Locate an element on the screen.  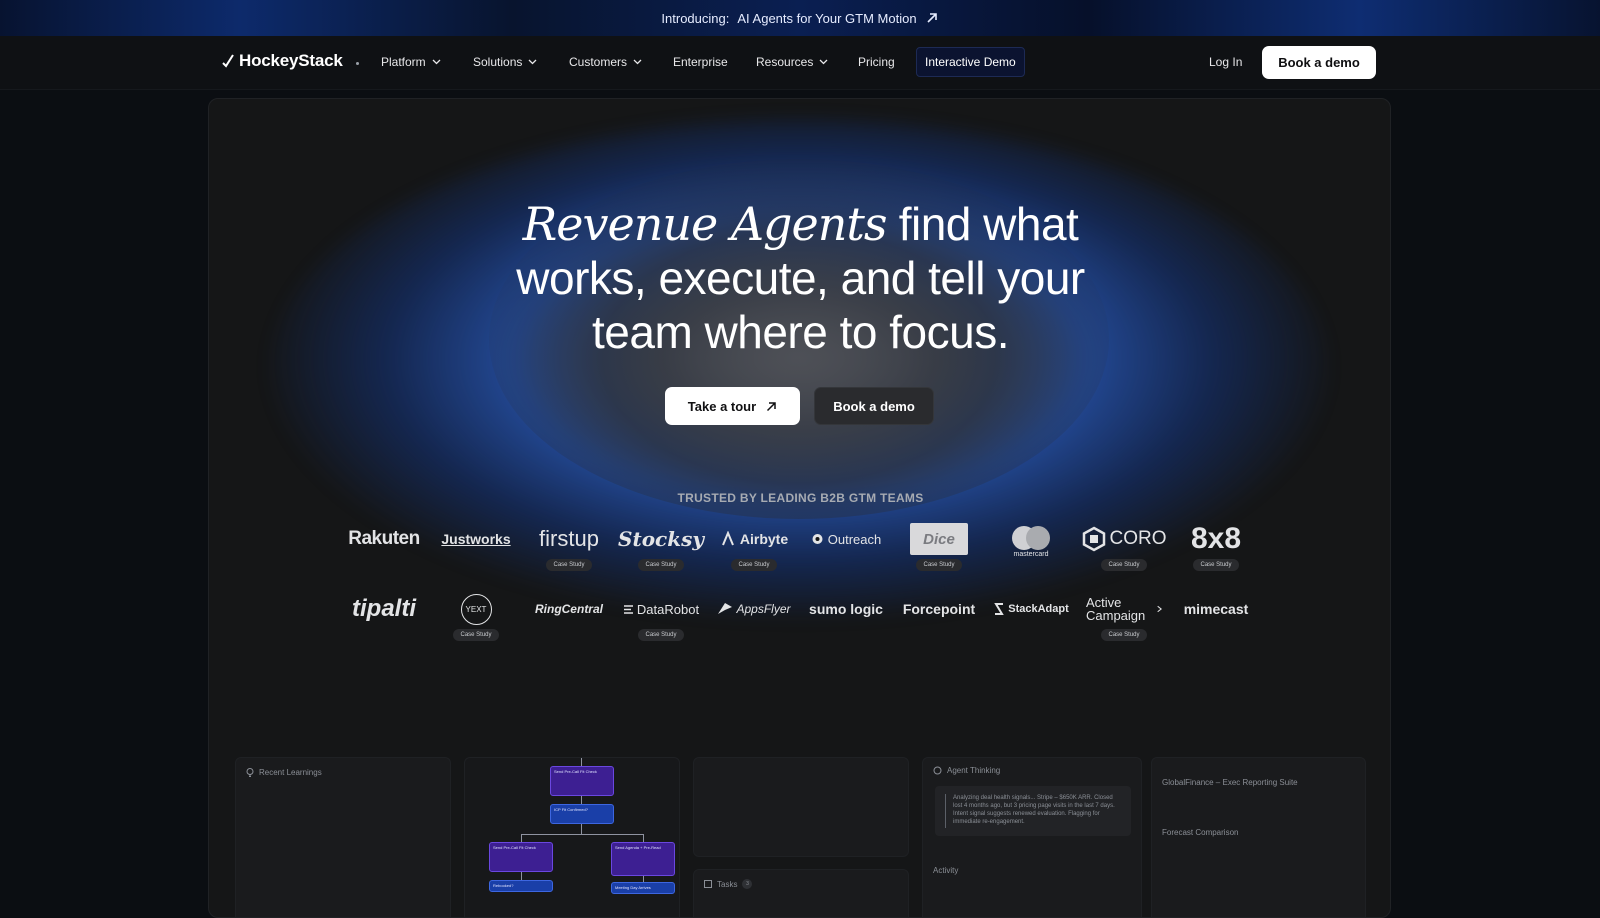
stocksy-logo: Stocksy is located at coordinates (661, 539).